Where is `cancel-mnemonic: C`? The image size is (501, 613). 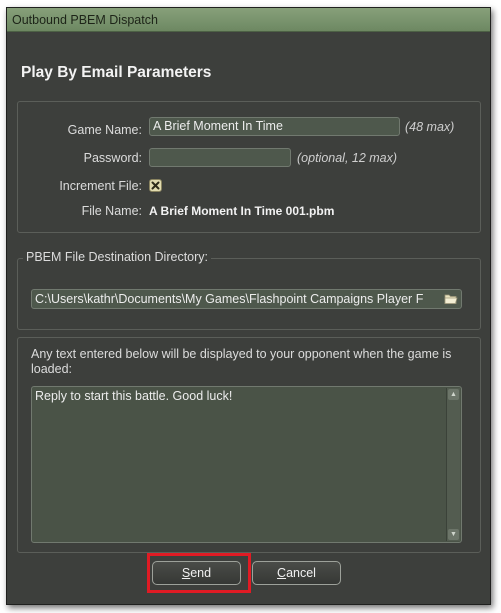
cancel-mnemonic: C is located at coordinates (282, 573).